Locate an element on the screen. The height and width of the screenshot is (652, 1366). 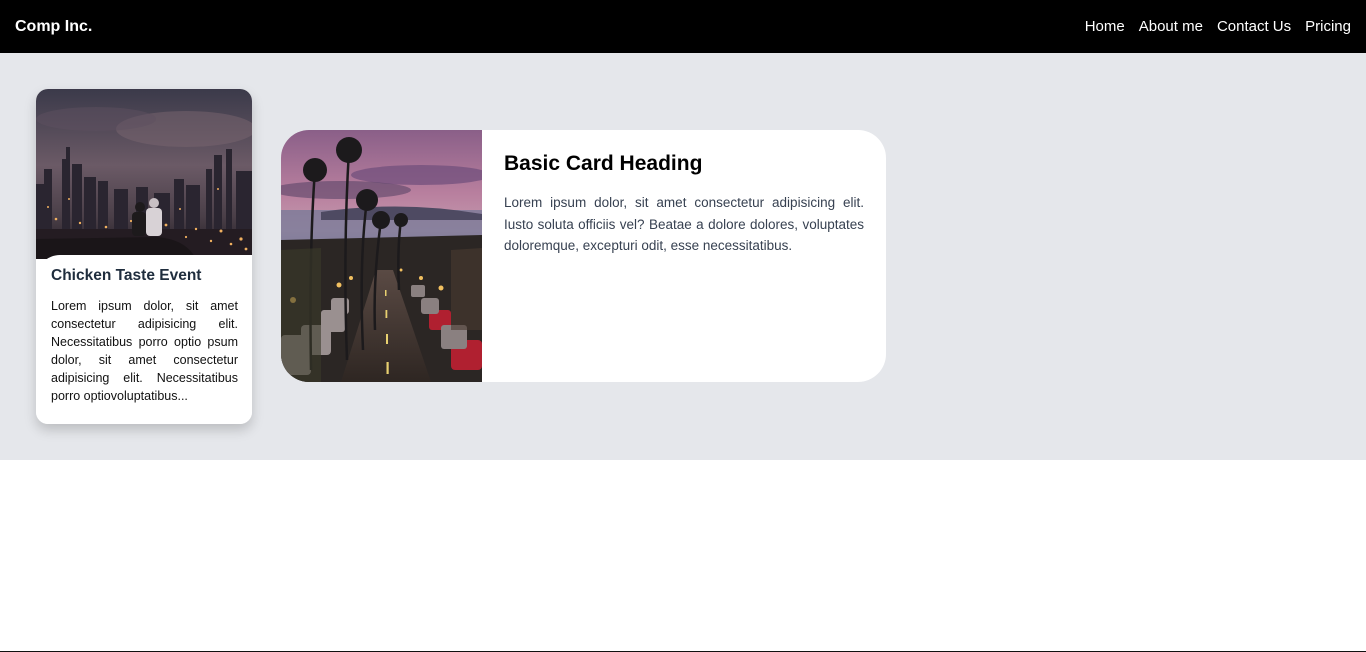
nav-link-home: Home is located at coordinates (1105, 26).